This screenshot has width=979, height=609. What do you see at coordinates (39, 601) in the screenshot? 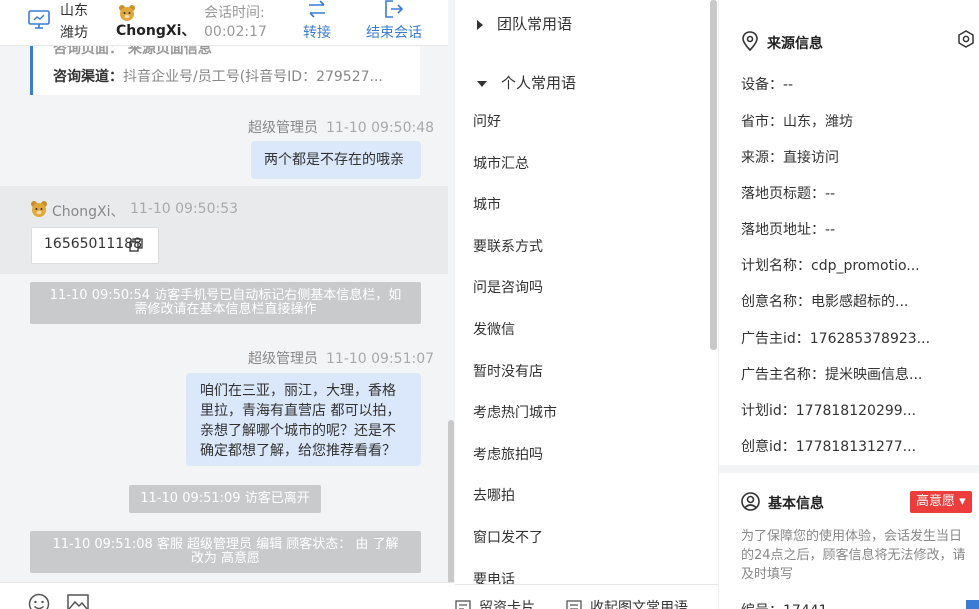
I see `emoji-icon` at bounding box center [39, 601].